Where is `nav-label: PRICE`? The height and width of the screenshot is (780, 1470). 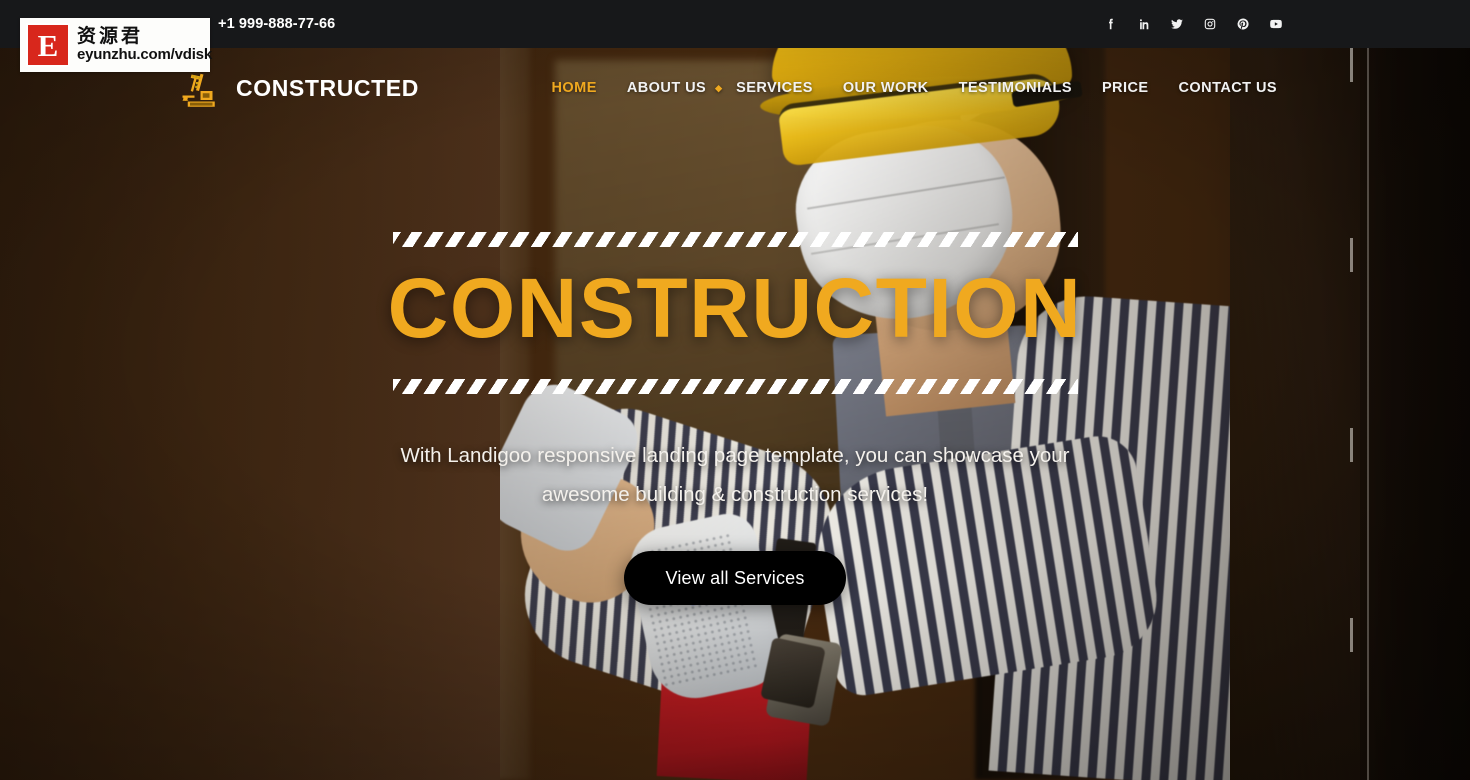 nav-label: PRICE is located at coordinates (1125, 88).